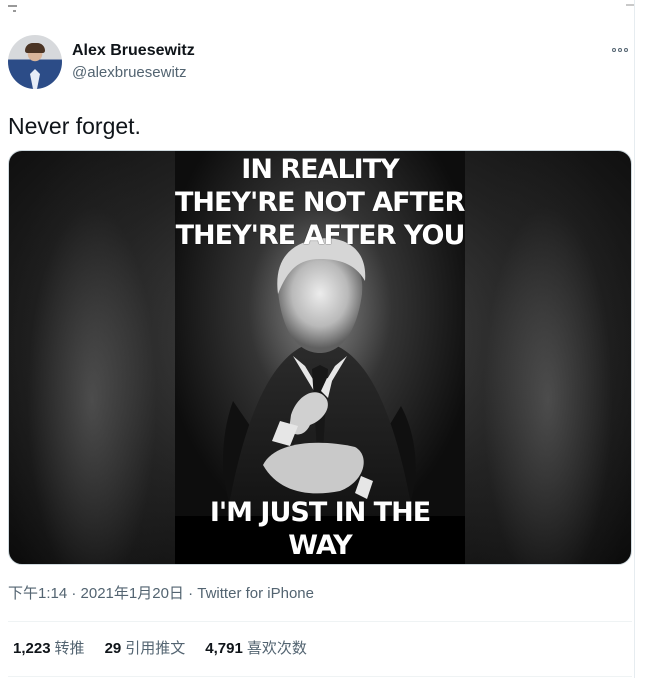  What do you see at coordinates (320, 621) in the screenshot?
I see `divider` at bounding box center [320, 621].